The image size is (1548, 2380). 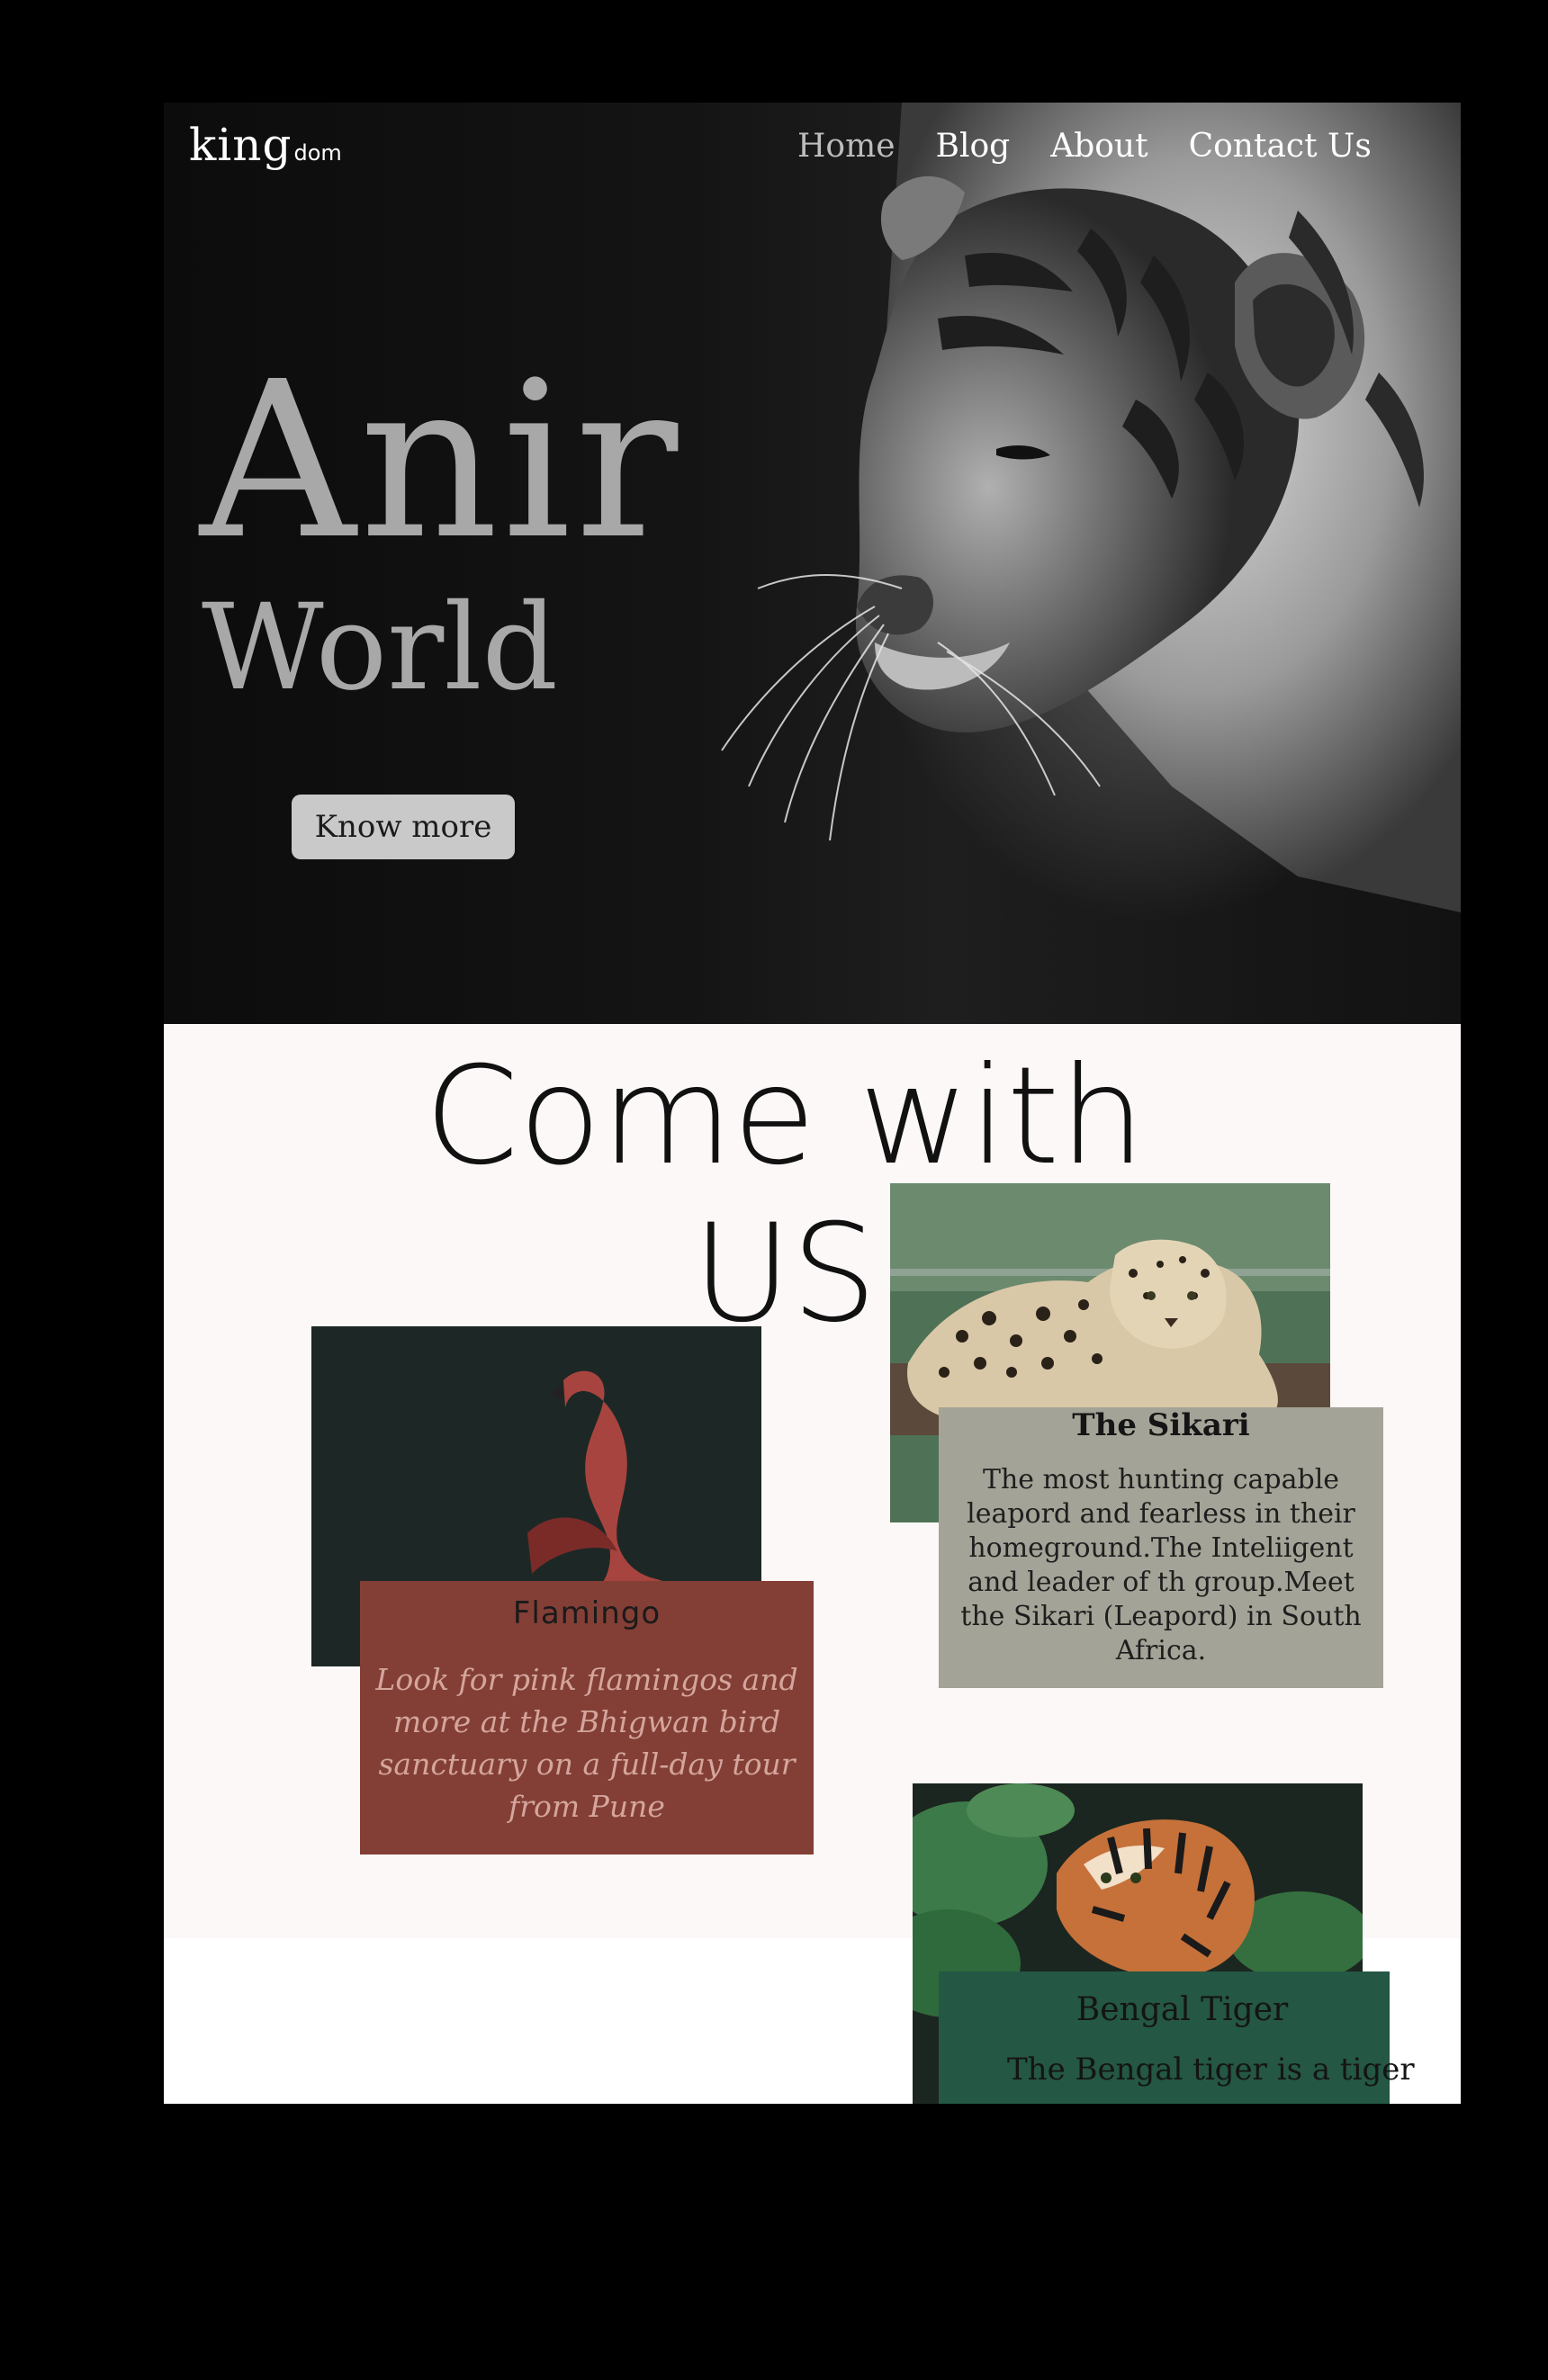 I want to click on bengal-tiger-card-description: The Bengal tiger is a tiger, so click(x=1211, y=2070).